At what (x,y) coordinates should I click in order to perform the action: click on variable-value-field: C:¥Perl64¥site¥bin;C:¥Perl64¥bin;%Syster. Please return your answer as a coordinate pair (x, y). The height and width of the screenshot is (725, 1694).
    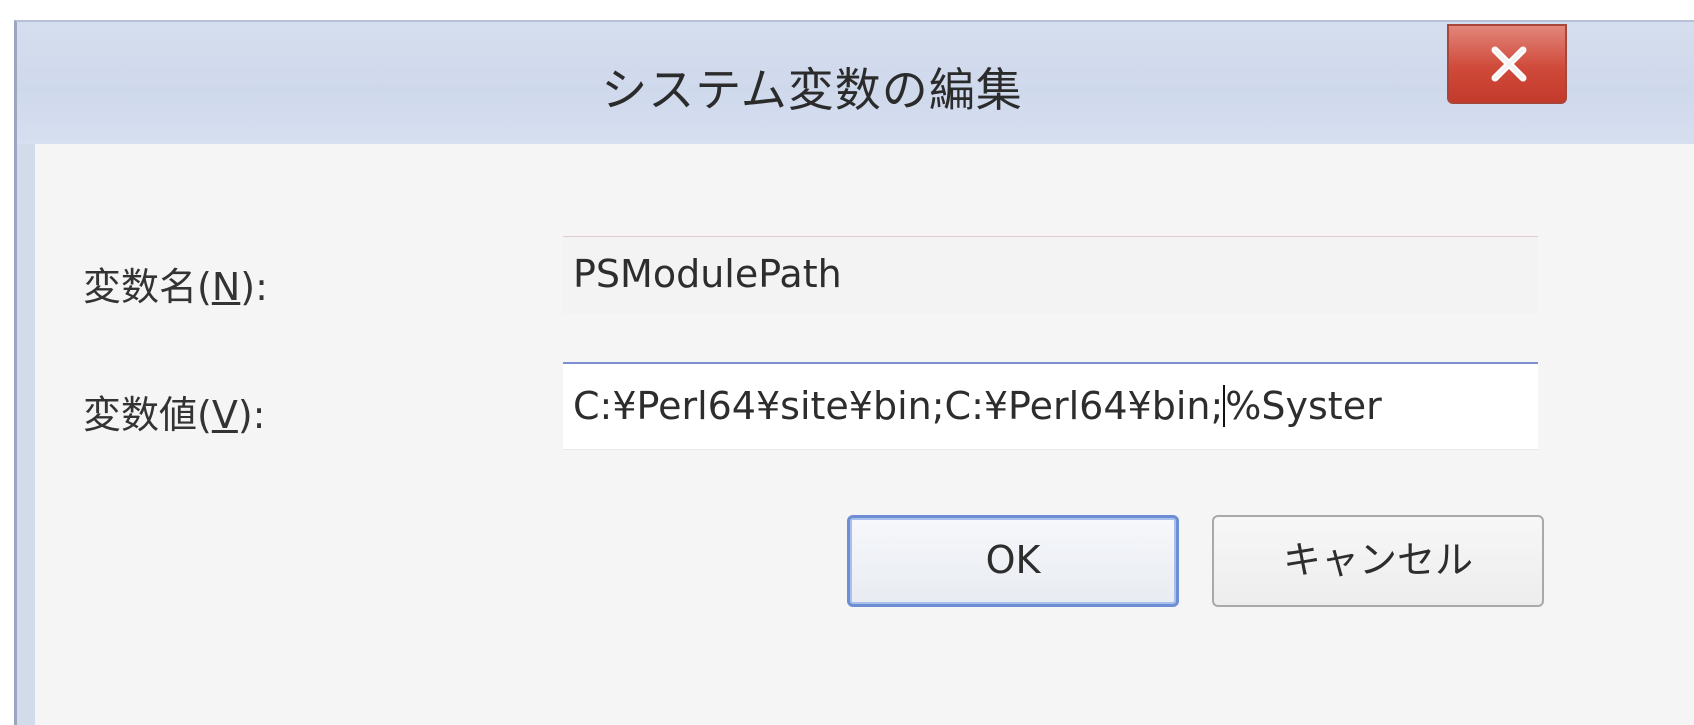
    Looking at the image, I should click on (1050, 406).